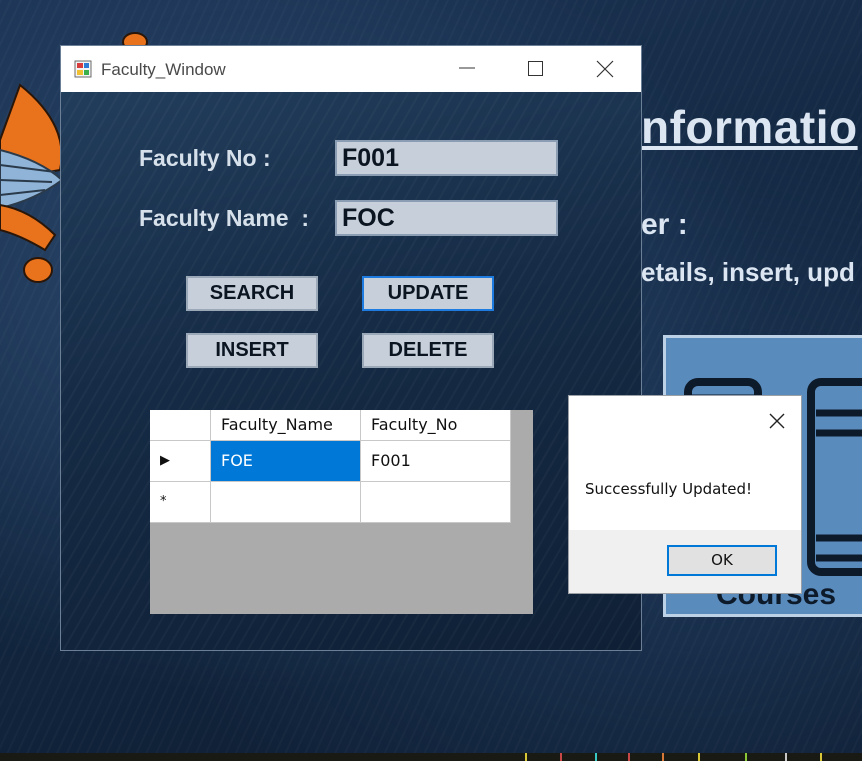 The width and height of the screenshot is (862, 761). What do you see at coordinates (431, 757) in the screenshot?
I see `taskbar` at bounding box center [431, 757].